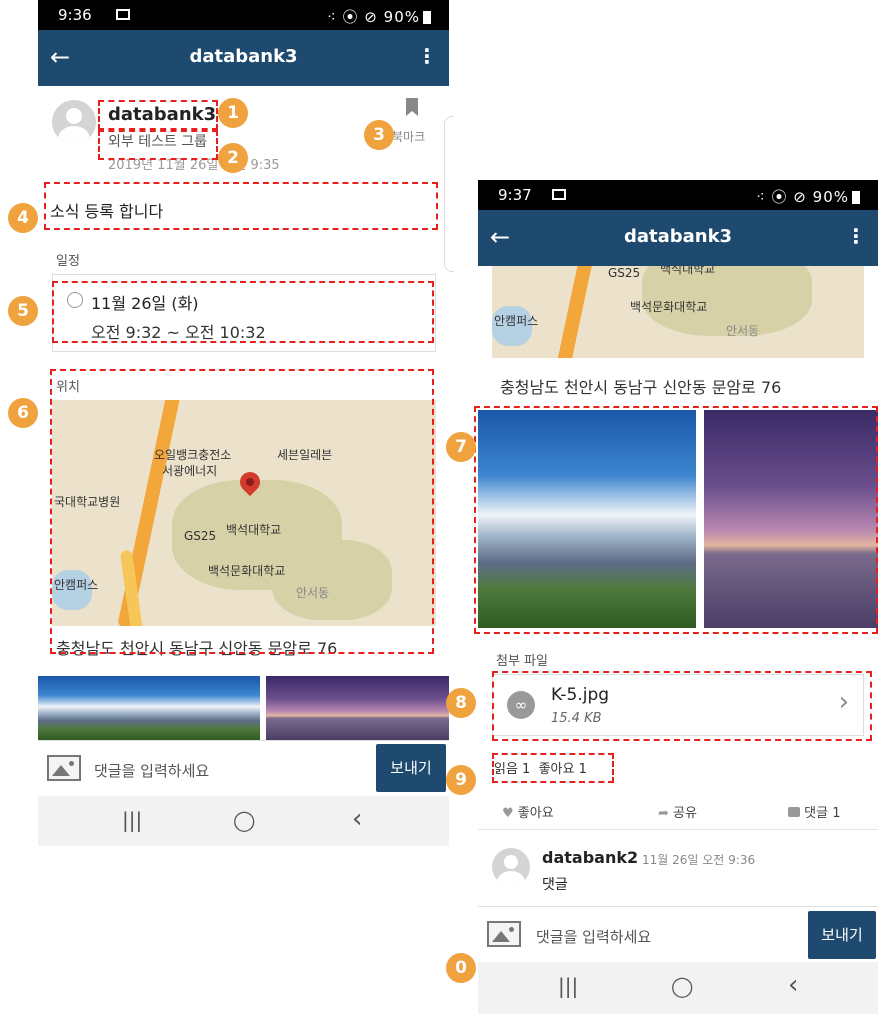 The height and width of the screenshot is (1014, 878). I want to click on schedule-label: 일정, so click(68, 261).